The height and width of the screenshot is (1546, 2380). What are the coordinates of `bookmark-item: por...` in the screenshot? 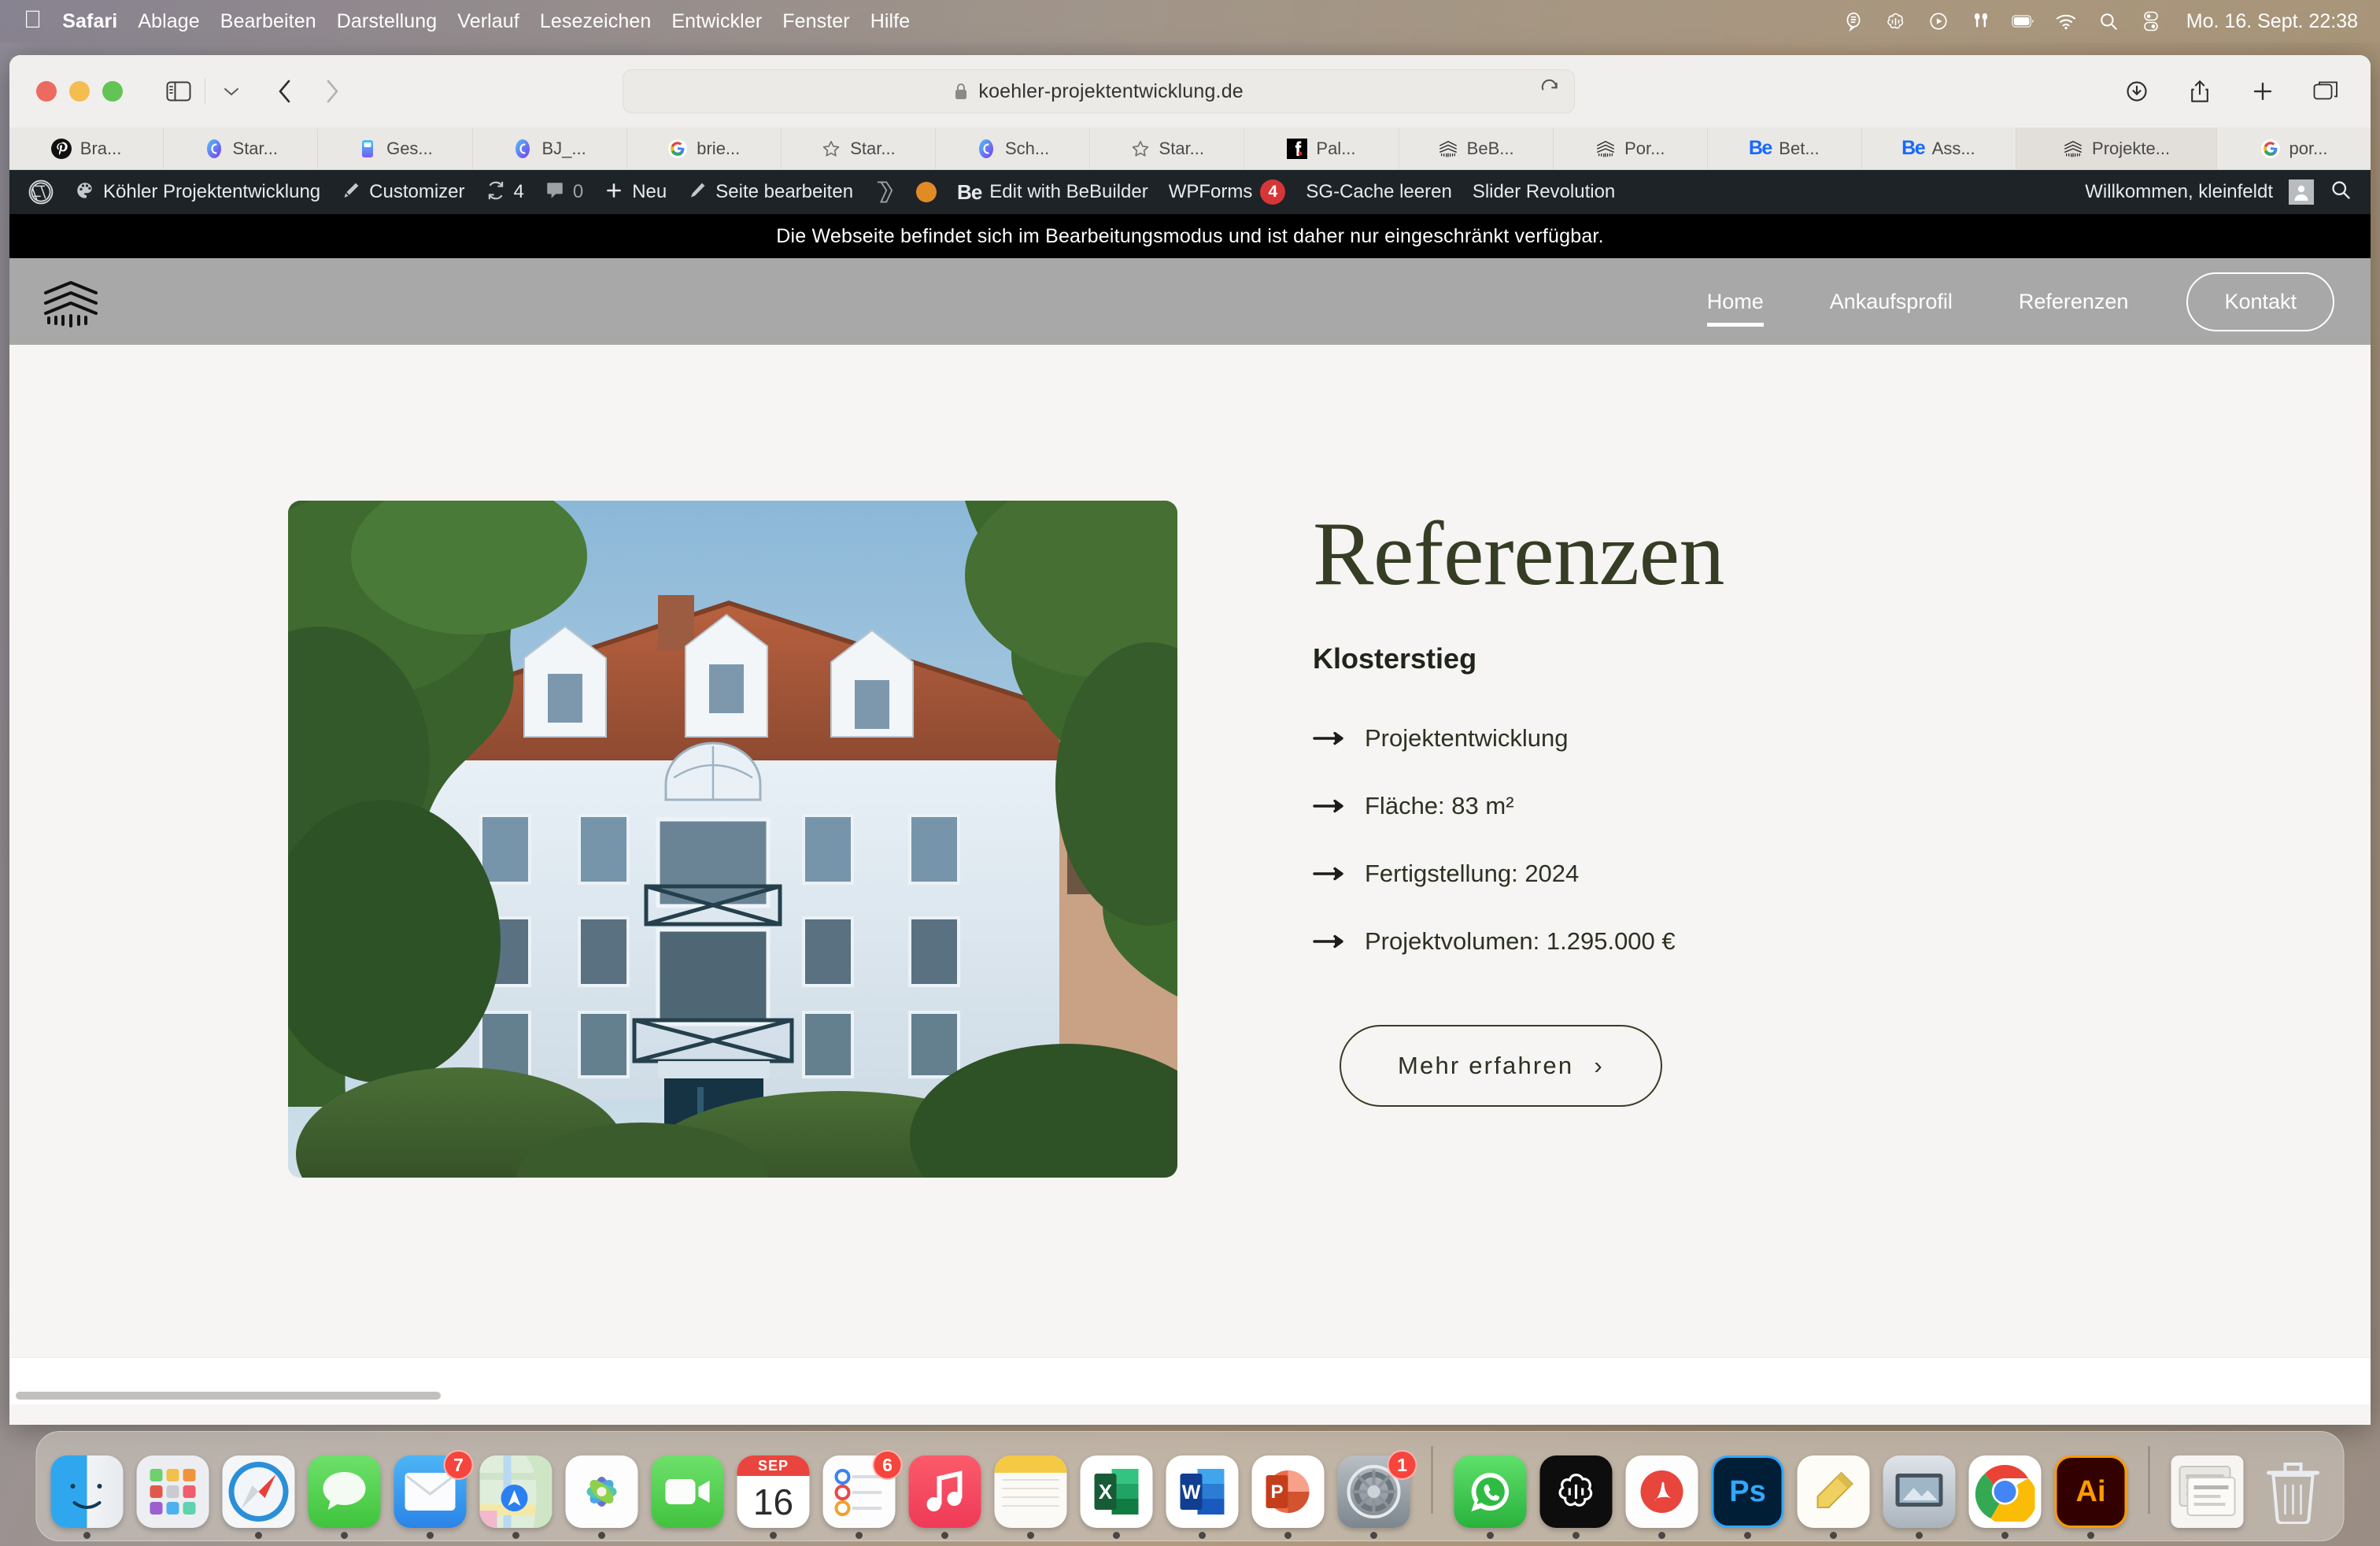 It's located at (2294, 148).